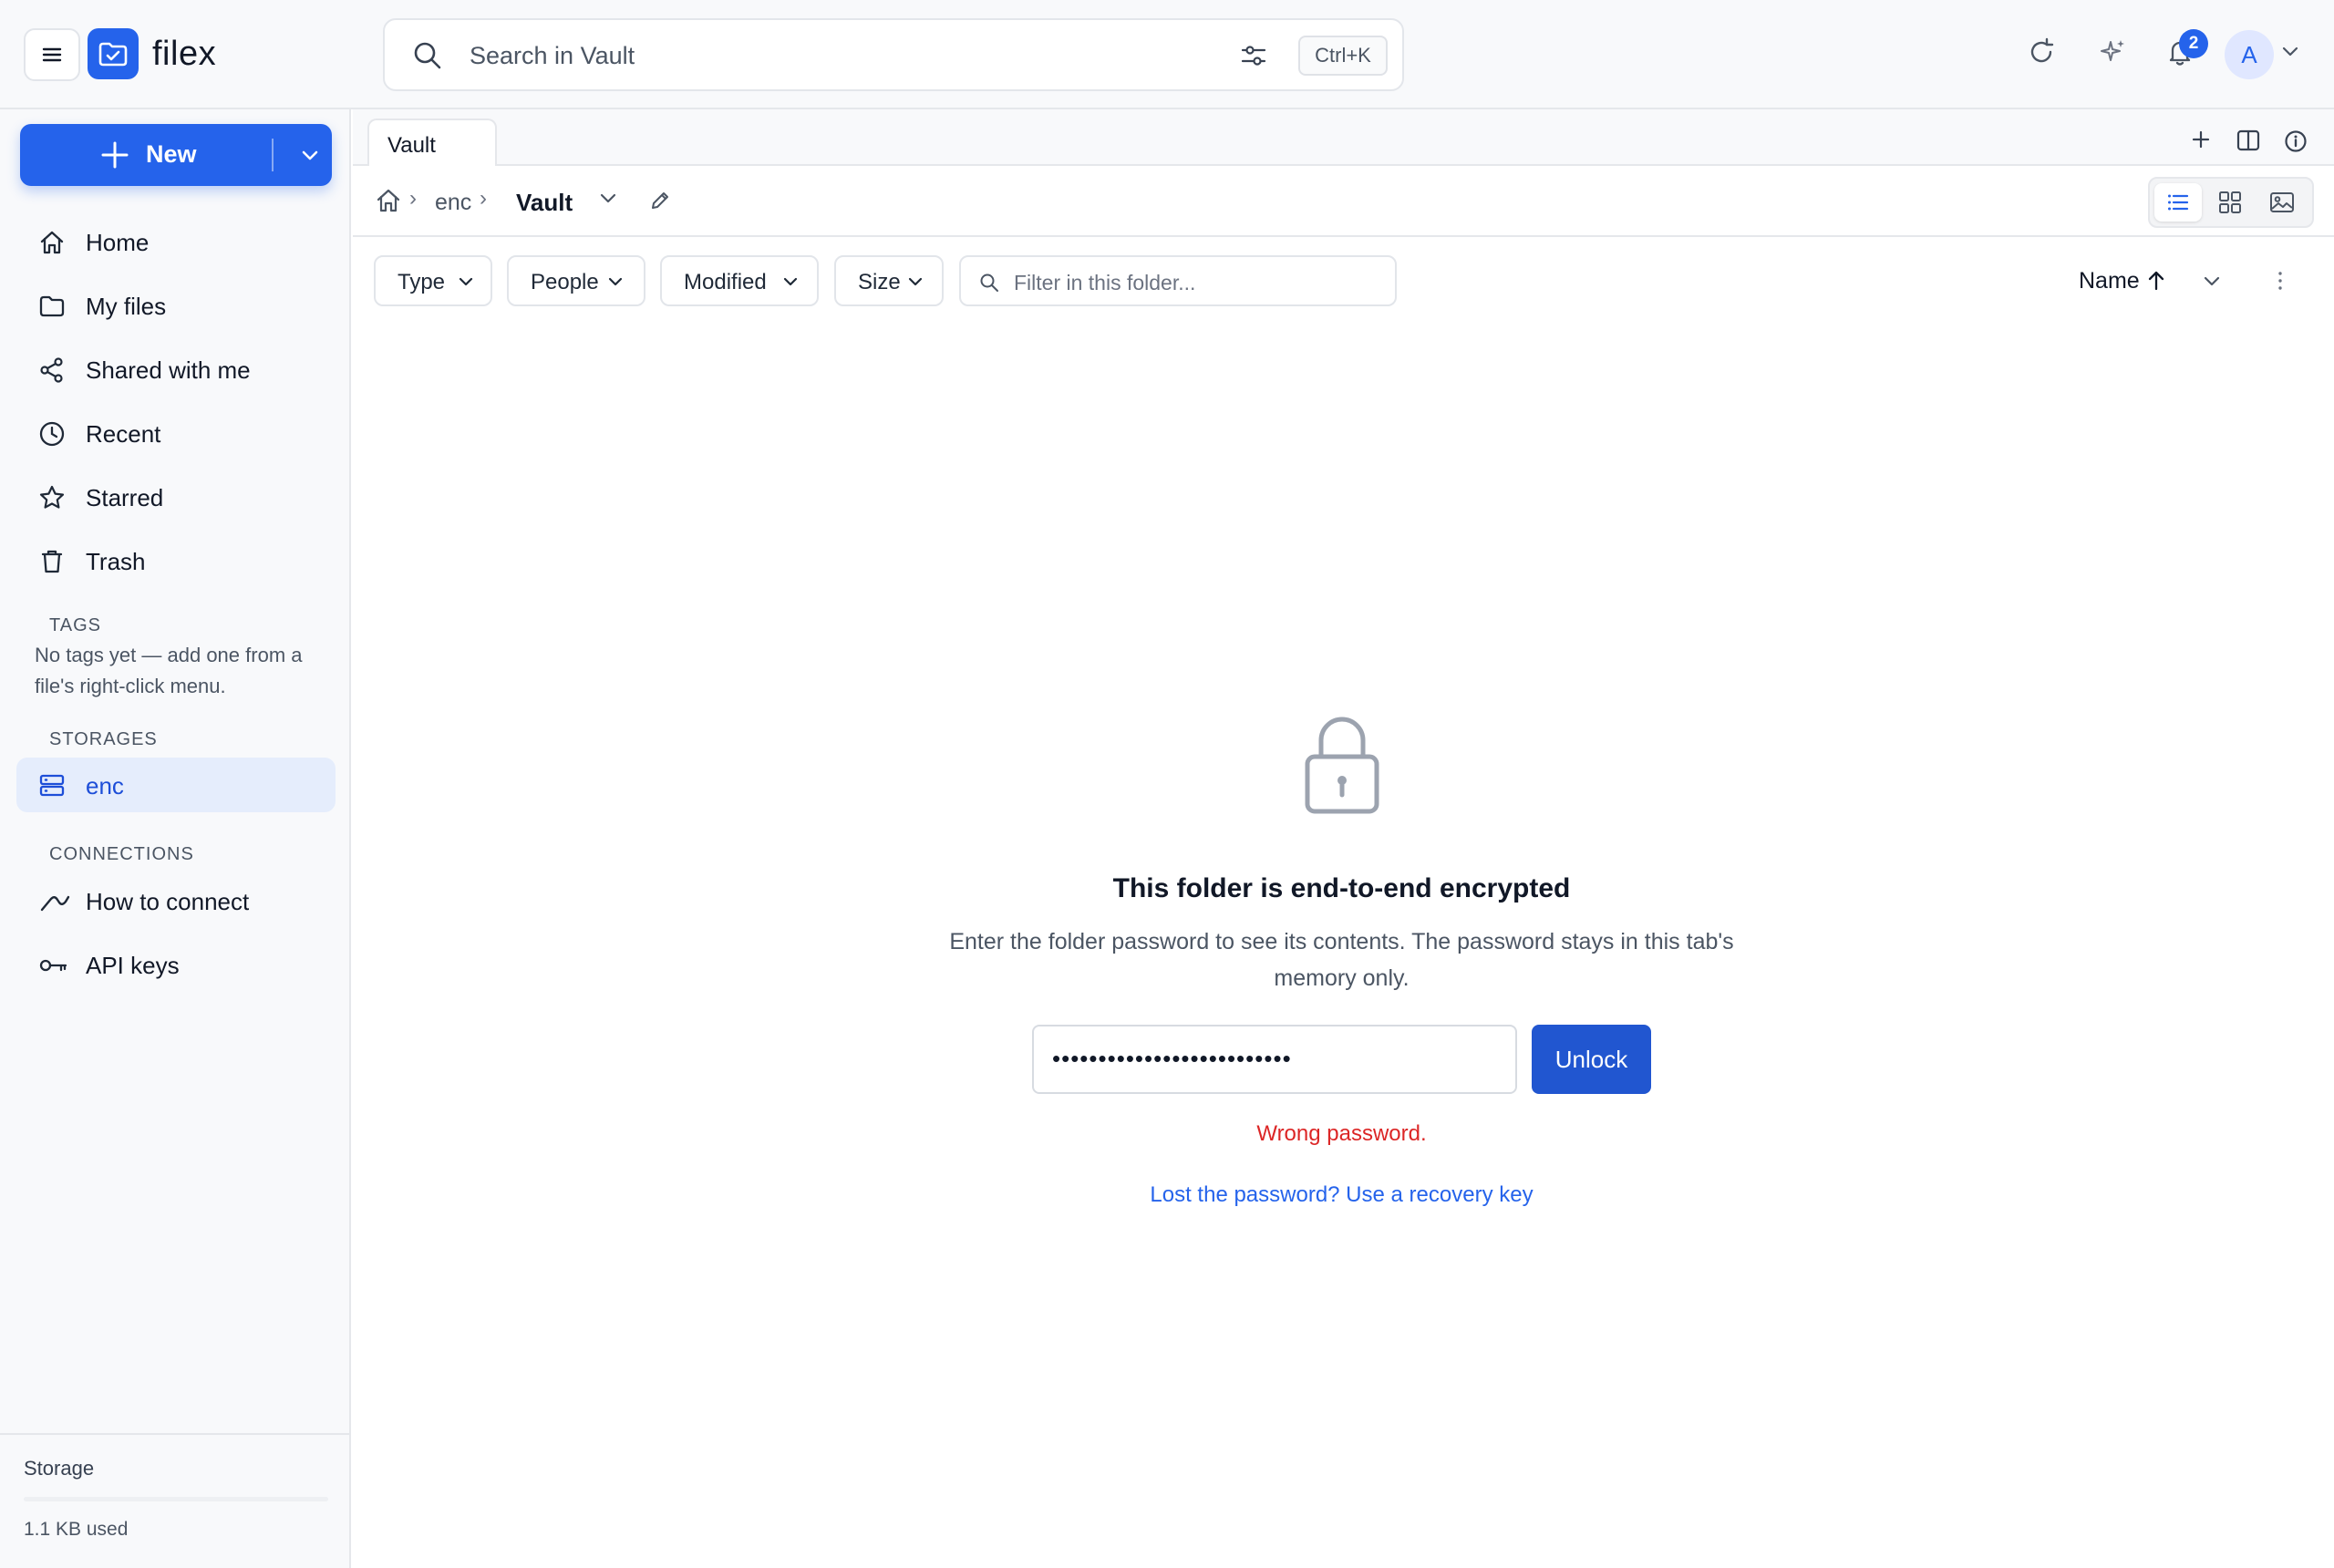 Image resolution: width=2334 pixels, height=1568 pixels. Describe the element at coordinates (576, 280) in the screenshot. I see `filter-people: People` at that location.